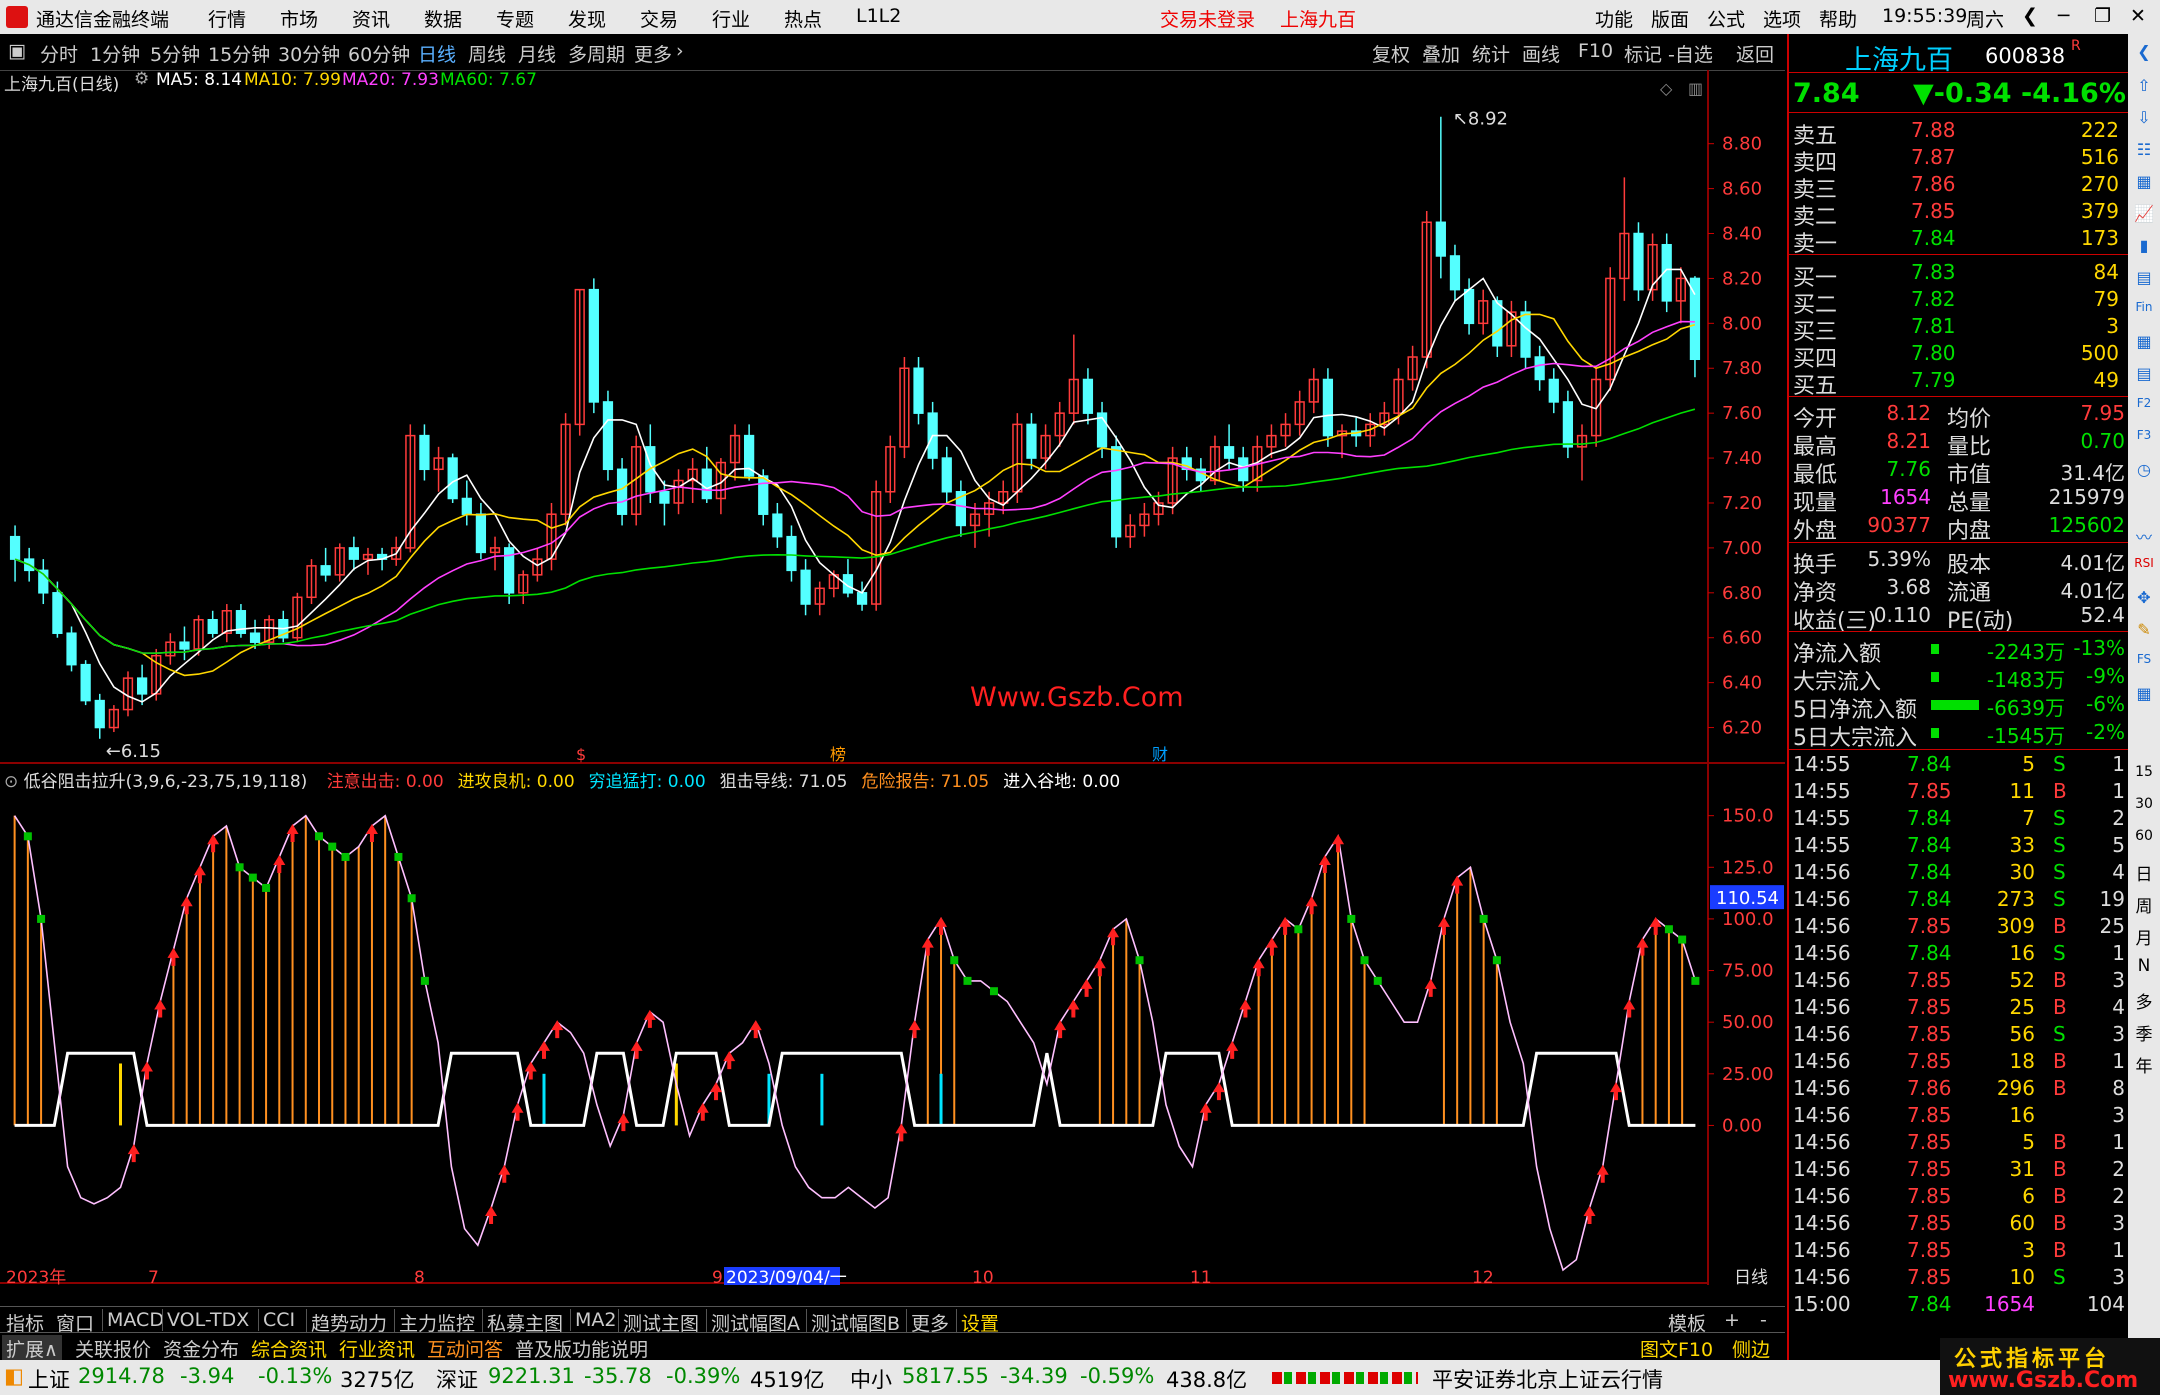 The height and width of the screenshot is (1395, 2160). Describe the element at coordinates (2144, 1032) in the screenshot. I see `period-quarter-icon: 季` at that location.